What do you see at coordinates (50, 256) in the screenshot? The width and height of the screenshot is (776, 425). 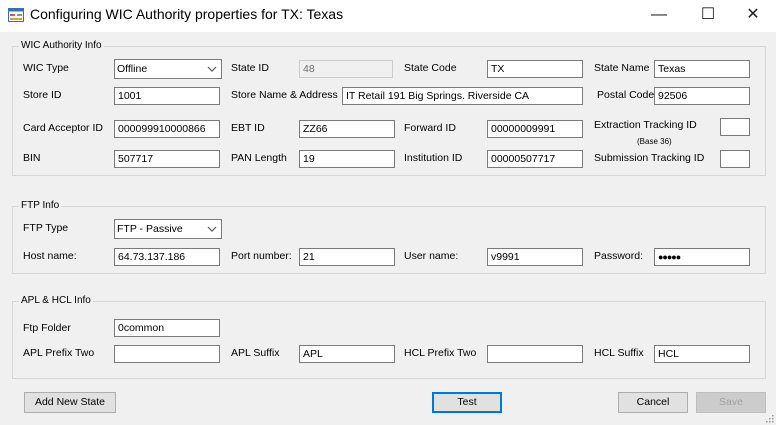 I see `host-name-label: Host name:` at bounding box center [50, 256].